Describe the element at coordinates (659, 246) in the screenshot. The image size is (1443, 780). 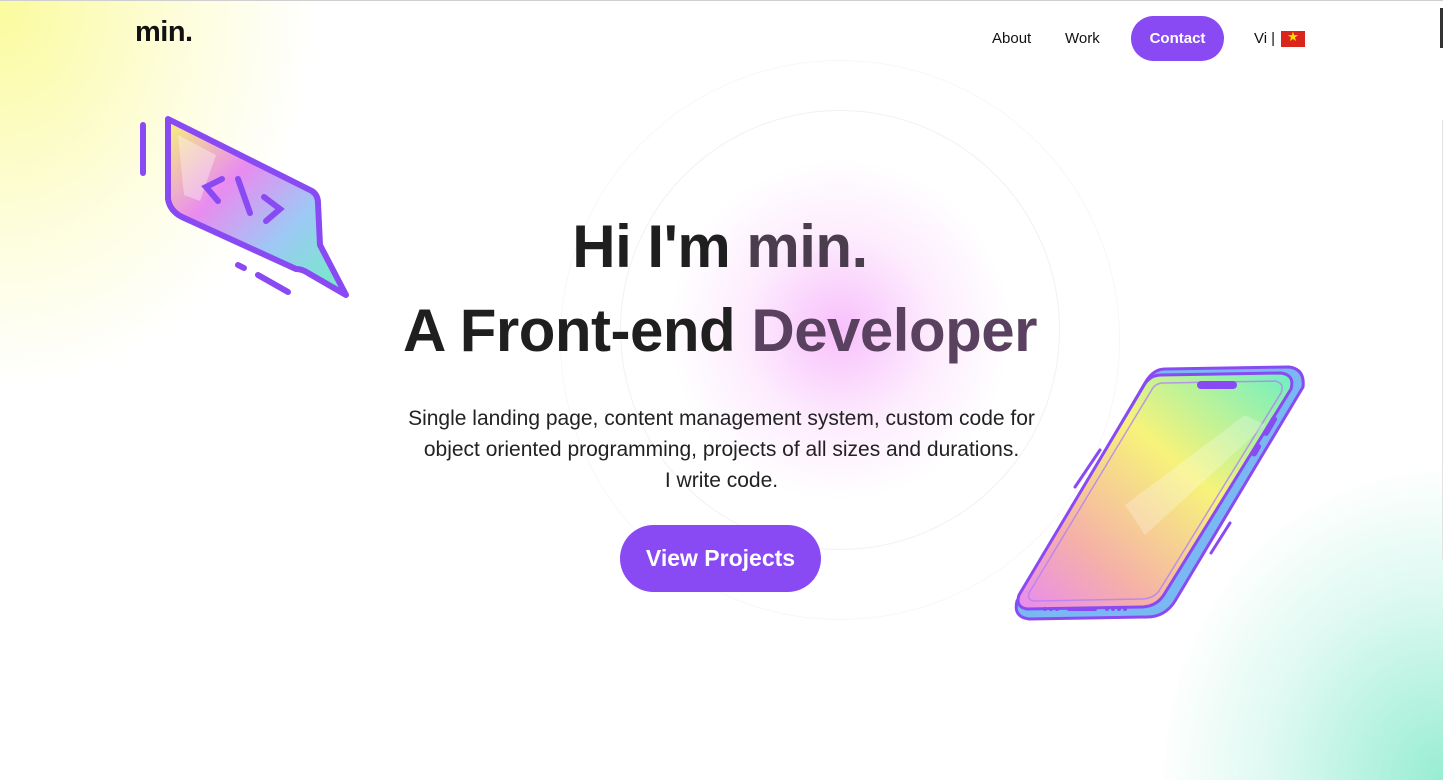
I see `hero-title-greeting: Hi I'm` at that location.